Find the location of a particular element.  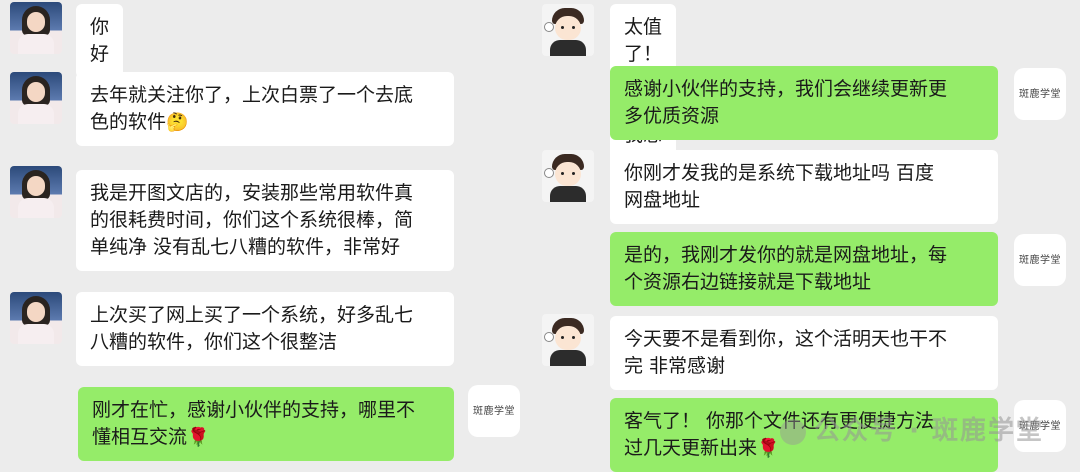

wechat-official-account-icon is located at coordinates (793, 431).